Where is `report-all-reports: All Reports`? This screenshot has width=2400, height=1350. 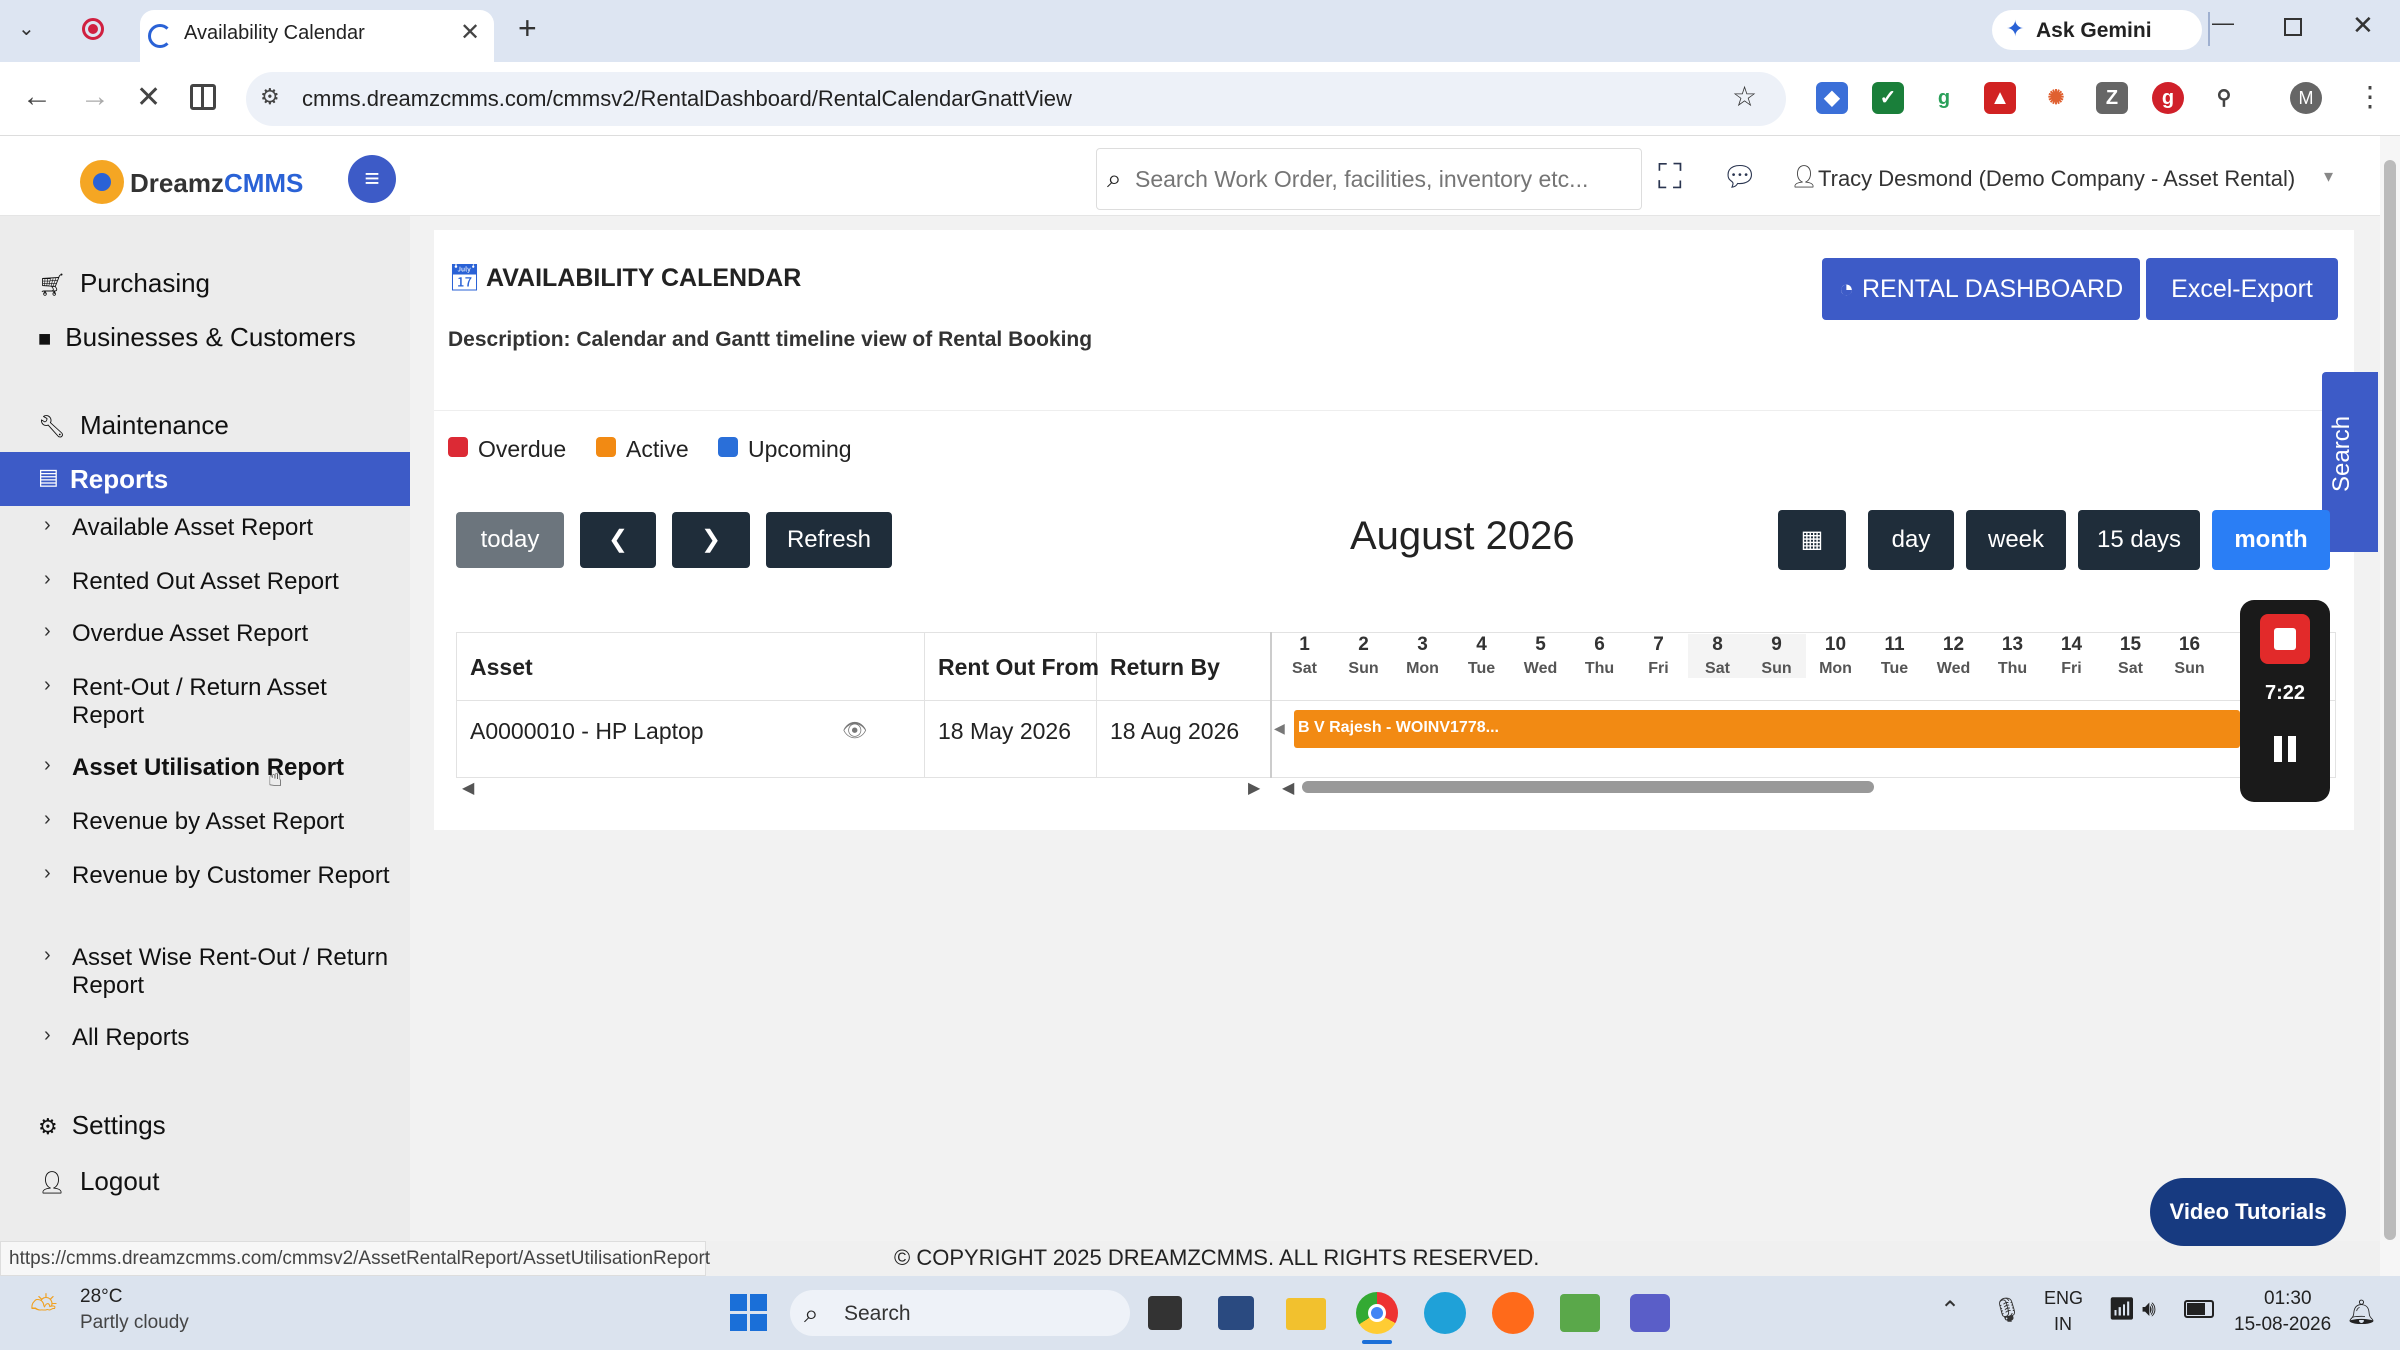
report-all-reports: All Reports is located at coordinates (232, 1038).